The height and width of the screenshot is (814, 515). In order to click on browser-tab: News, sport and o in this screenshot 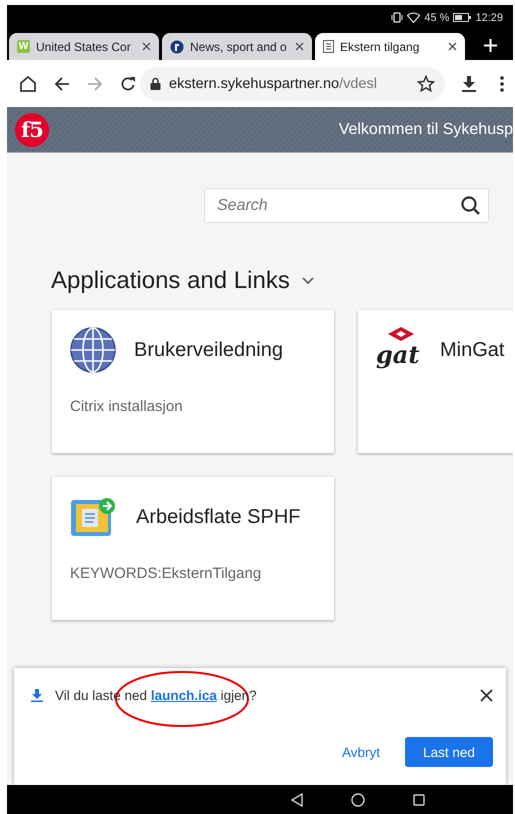, I will do `click(237, 46)`.